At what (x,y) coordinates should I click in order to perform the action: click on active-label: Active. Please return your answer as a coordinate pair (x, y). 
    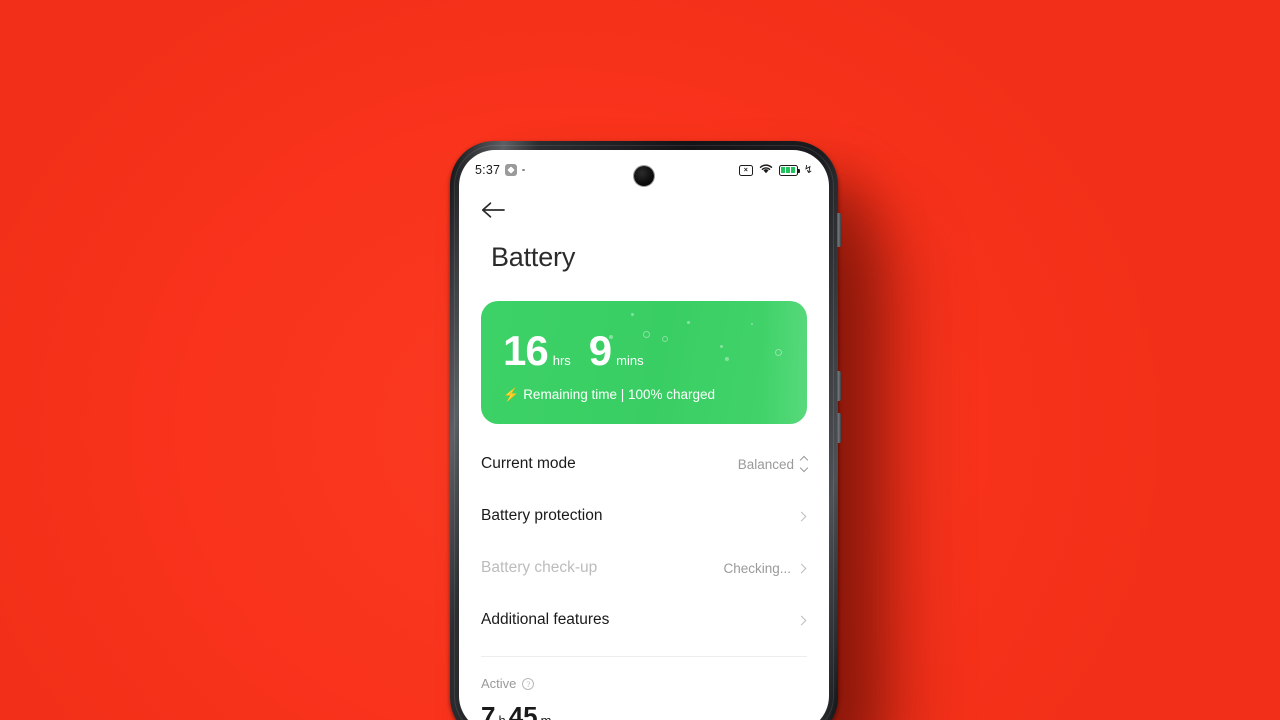
    Looking at the image, I should click on (499, 683).